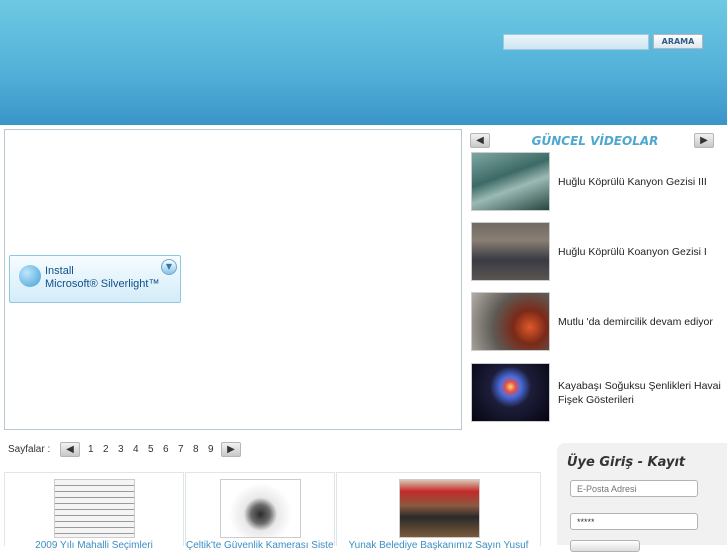 Image resolution: width=727 pixels, height=552 pixels. Describe the element at coordinates (626, 462) in the screenshot. I see `login-title: Üye Giriş - Kayıt` at that location.